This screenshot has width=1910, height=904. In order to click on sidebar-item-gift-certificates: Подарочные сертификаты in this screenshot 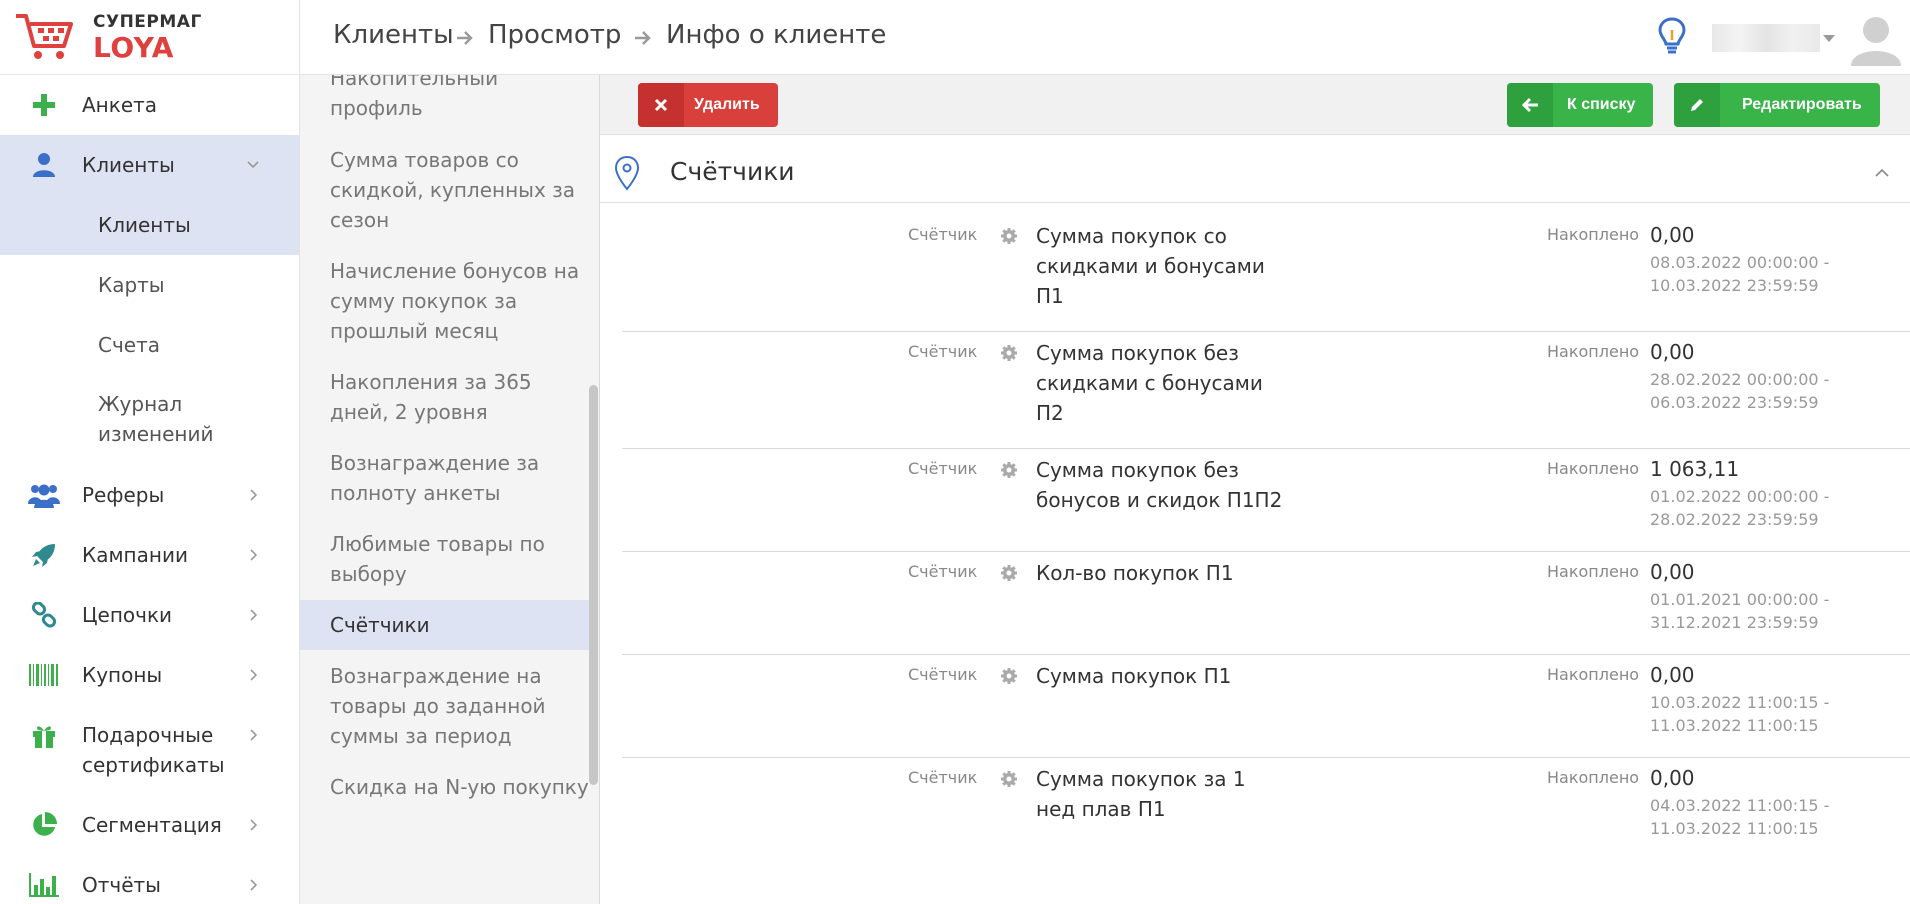, I will do `click(149, 750)`.